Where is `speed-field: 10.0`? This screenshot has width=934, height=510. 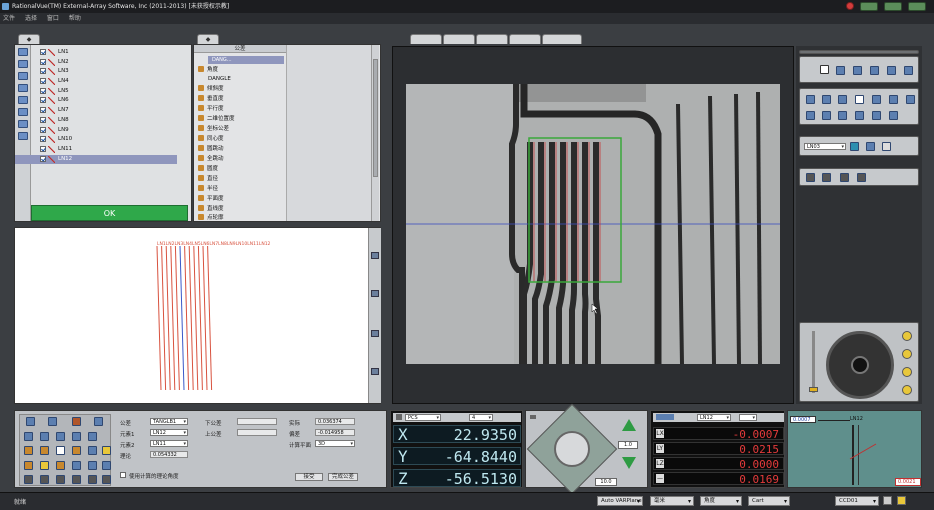
speed-field: 10.0 is located at coordinates (606, 482).